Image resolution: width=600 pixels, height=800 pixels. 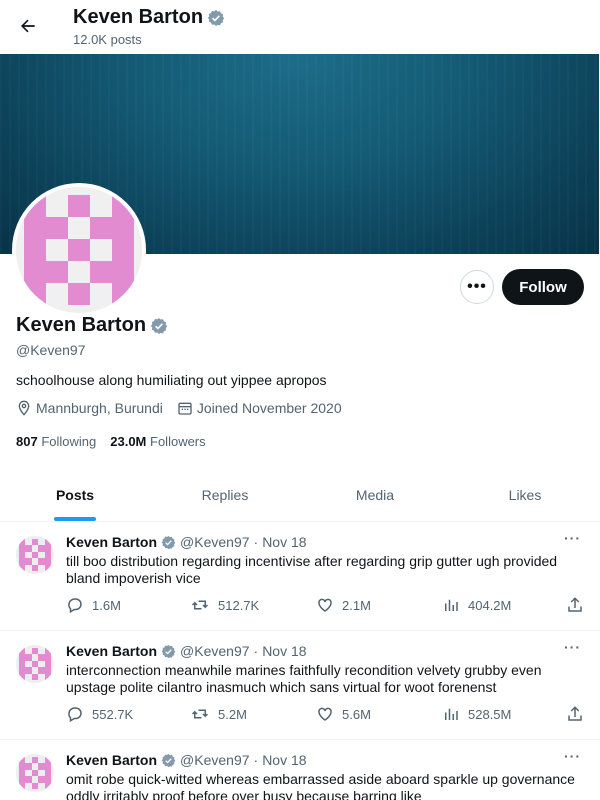 I want to click on like-button: 5.6M, so click(x=343, y=714).